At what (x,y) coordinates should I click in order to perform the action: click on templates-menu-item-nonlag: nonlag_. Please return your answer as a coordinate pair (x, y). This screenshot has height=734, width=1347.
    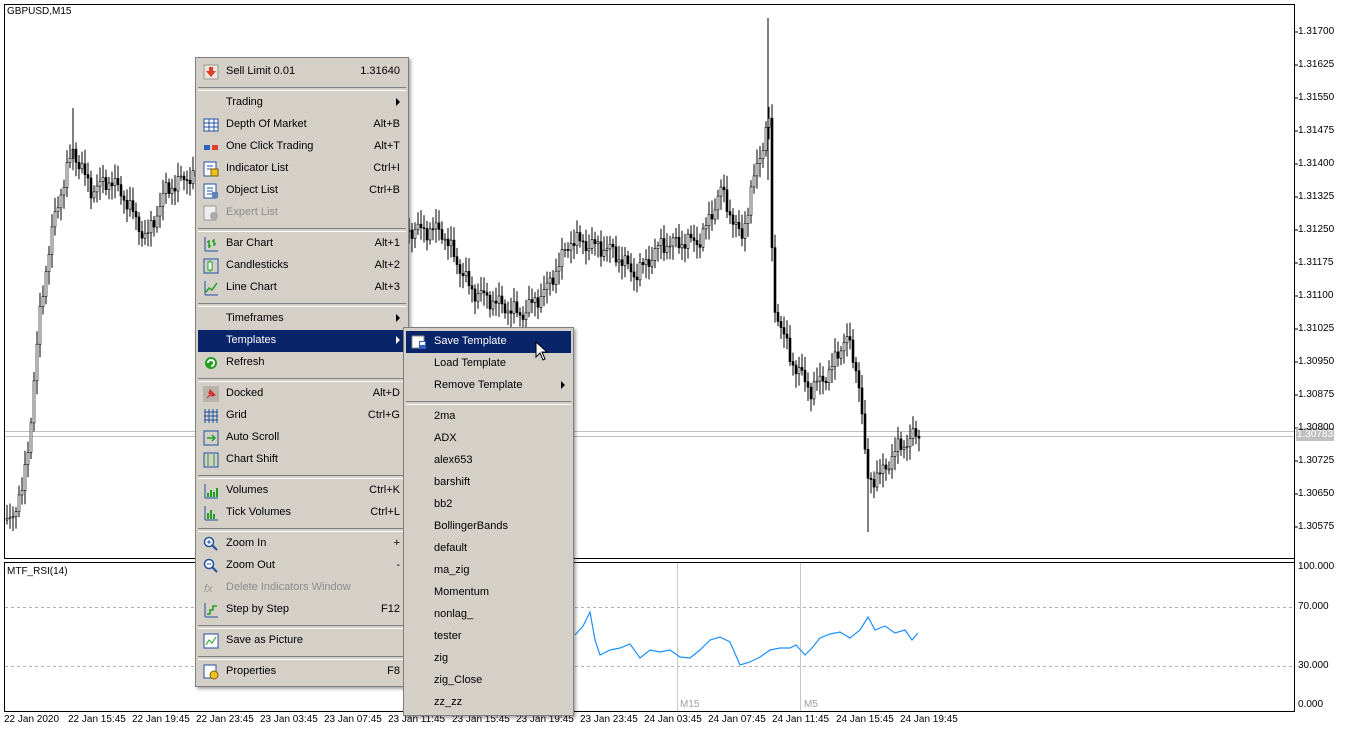
    Looking at the image, I should click on (488, 615).